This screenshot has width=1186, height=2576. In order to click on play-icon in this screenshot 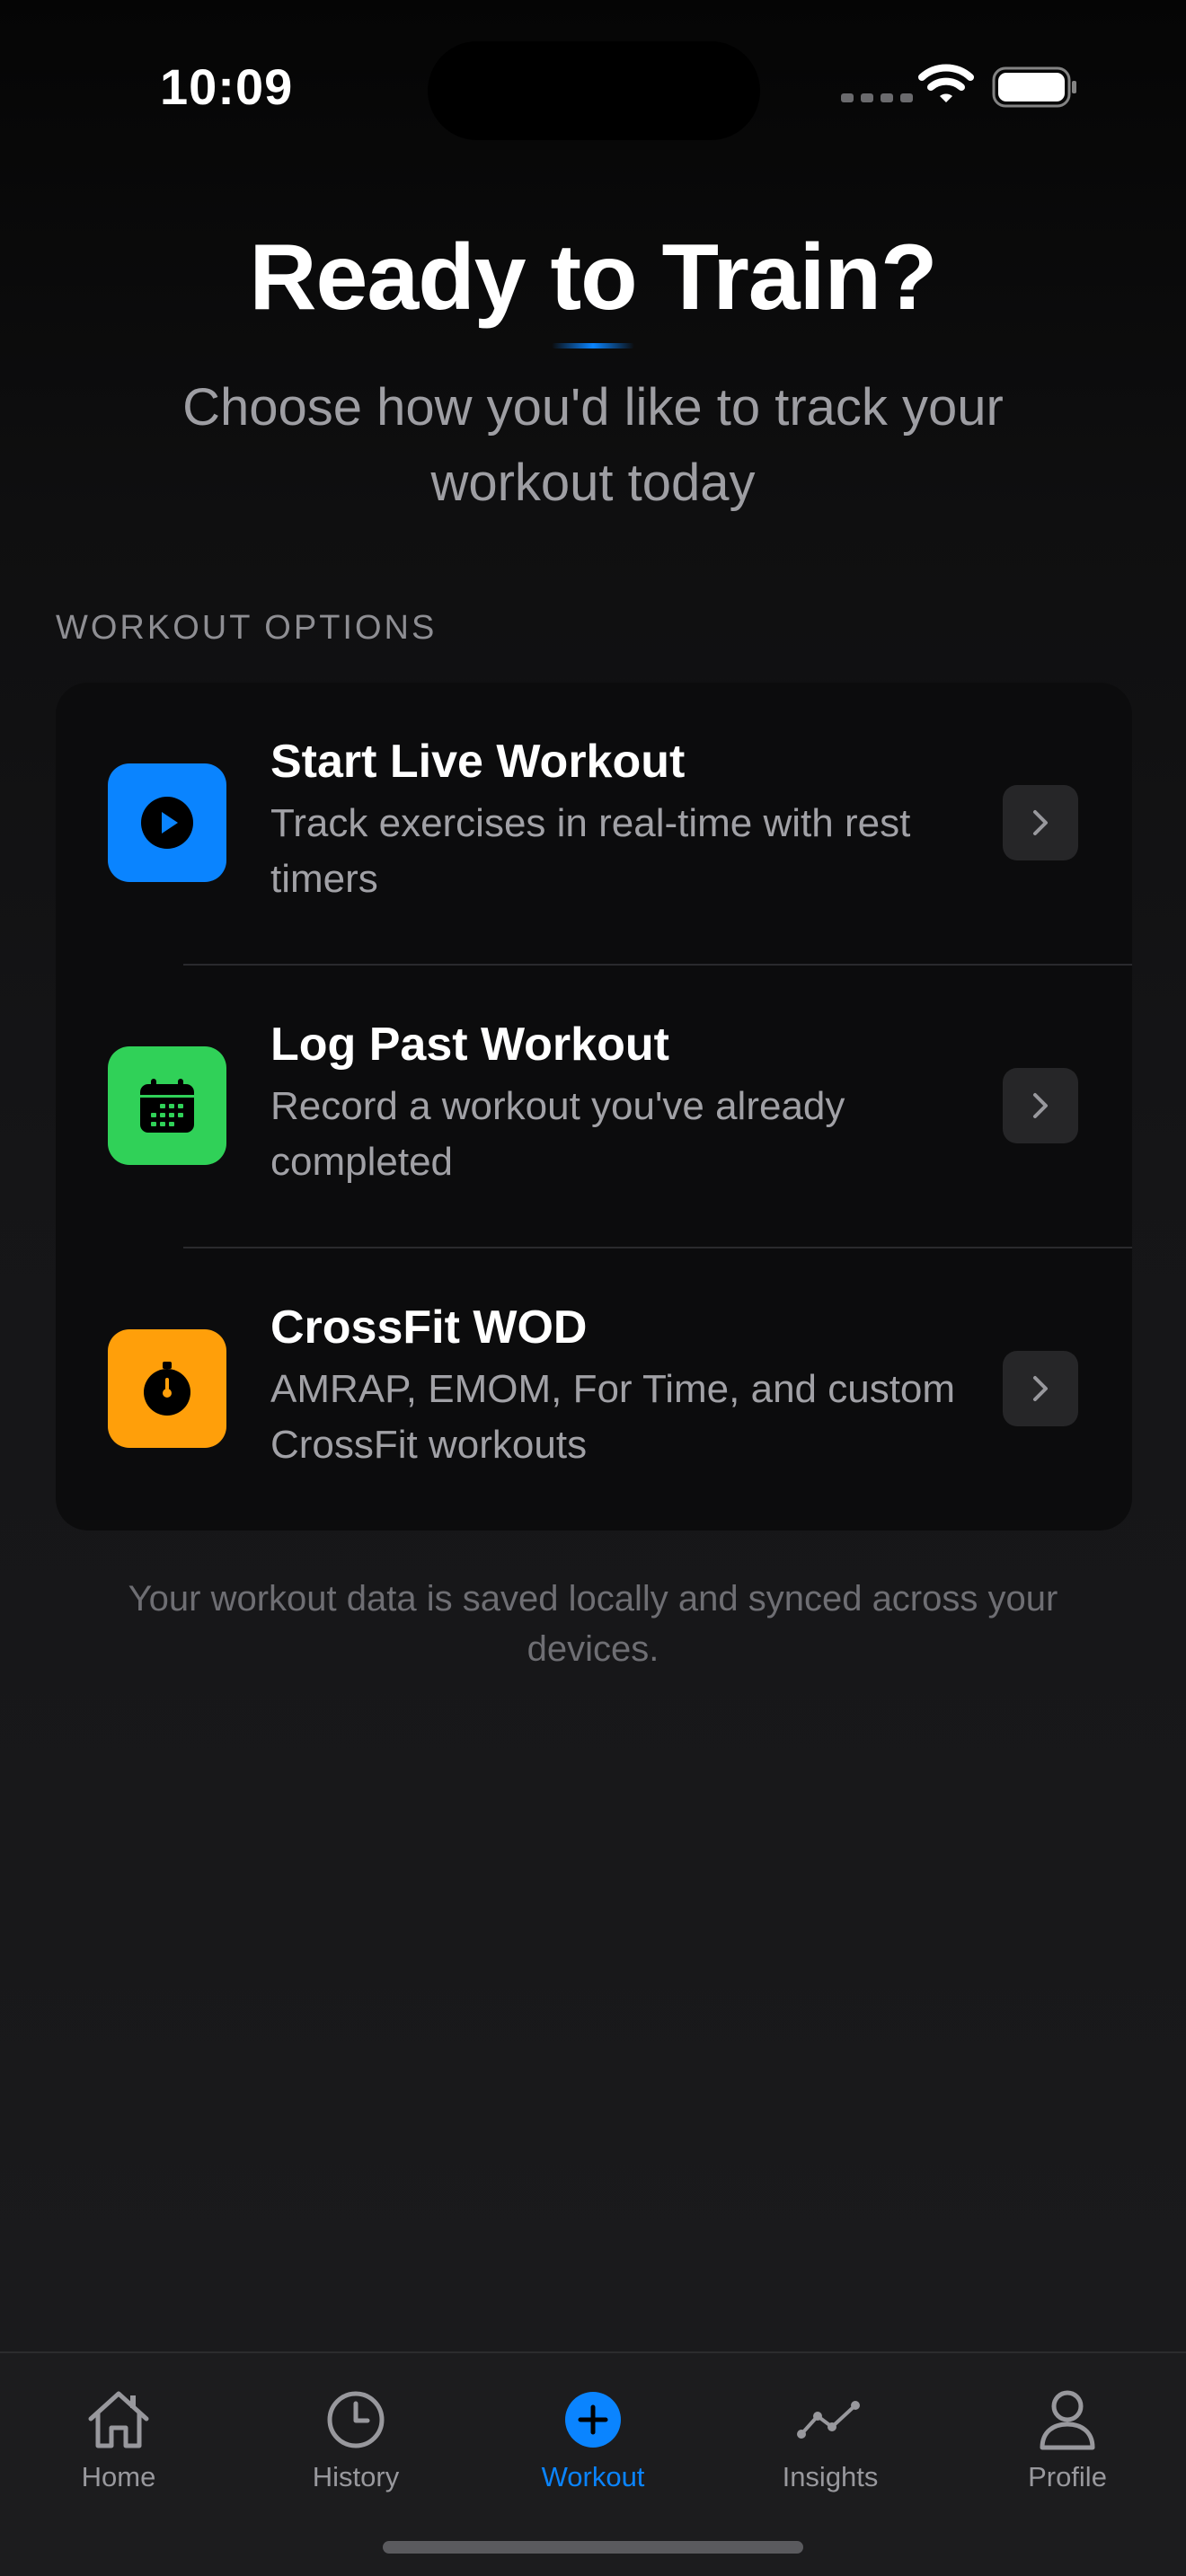, I will do `click(167, 822)`.